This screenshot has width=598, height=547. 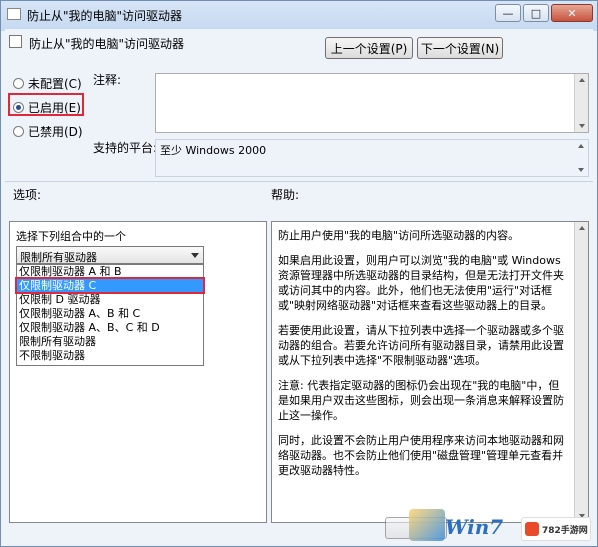 I want to click on list-item: 仅限制驱动器 A、B 和 C, so click(x=110, y=314).